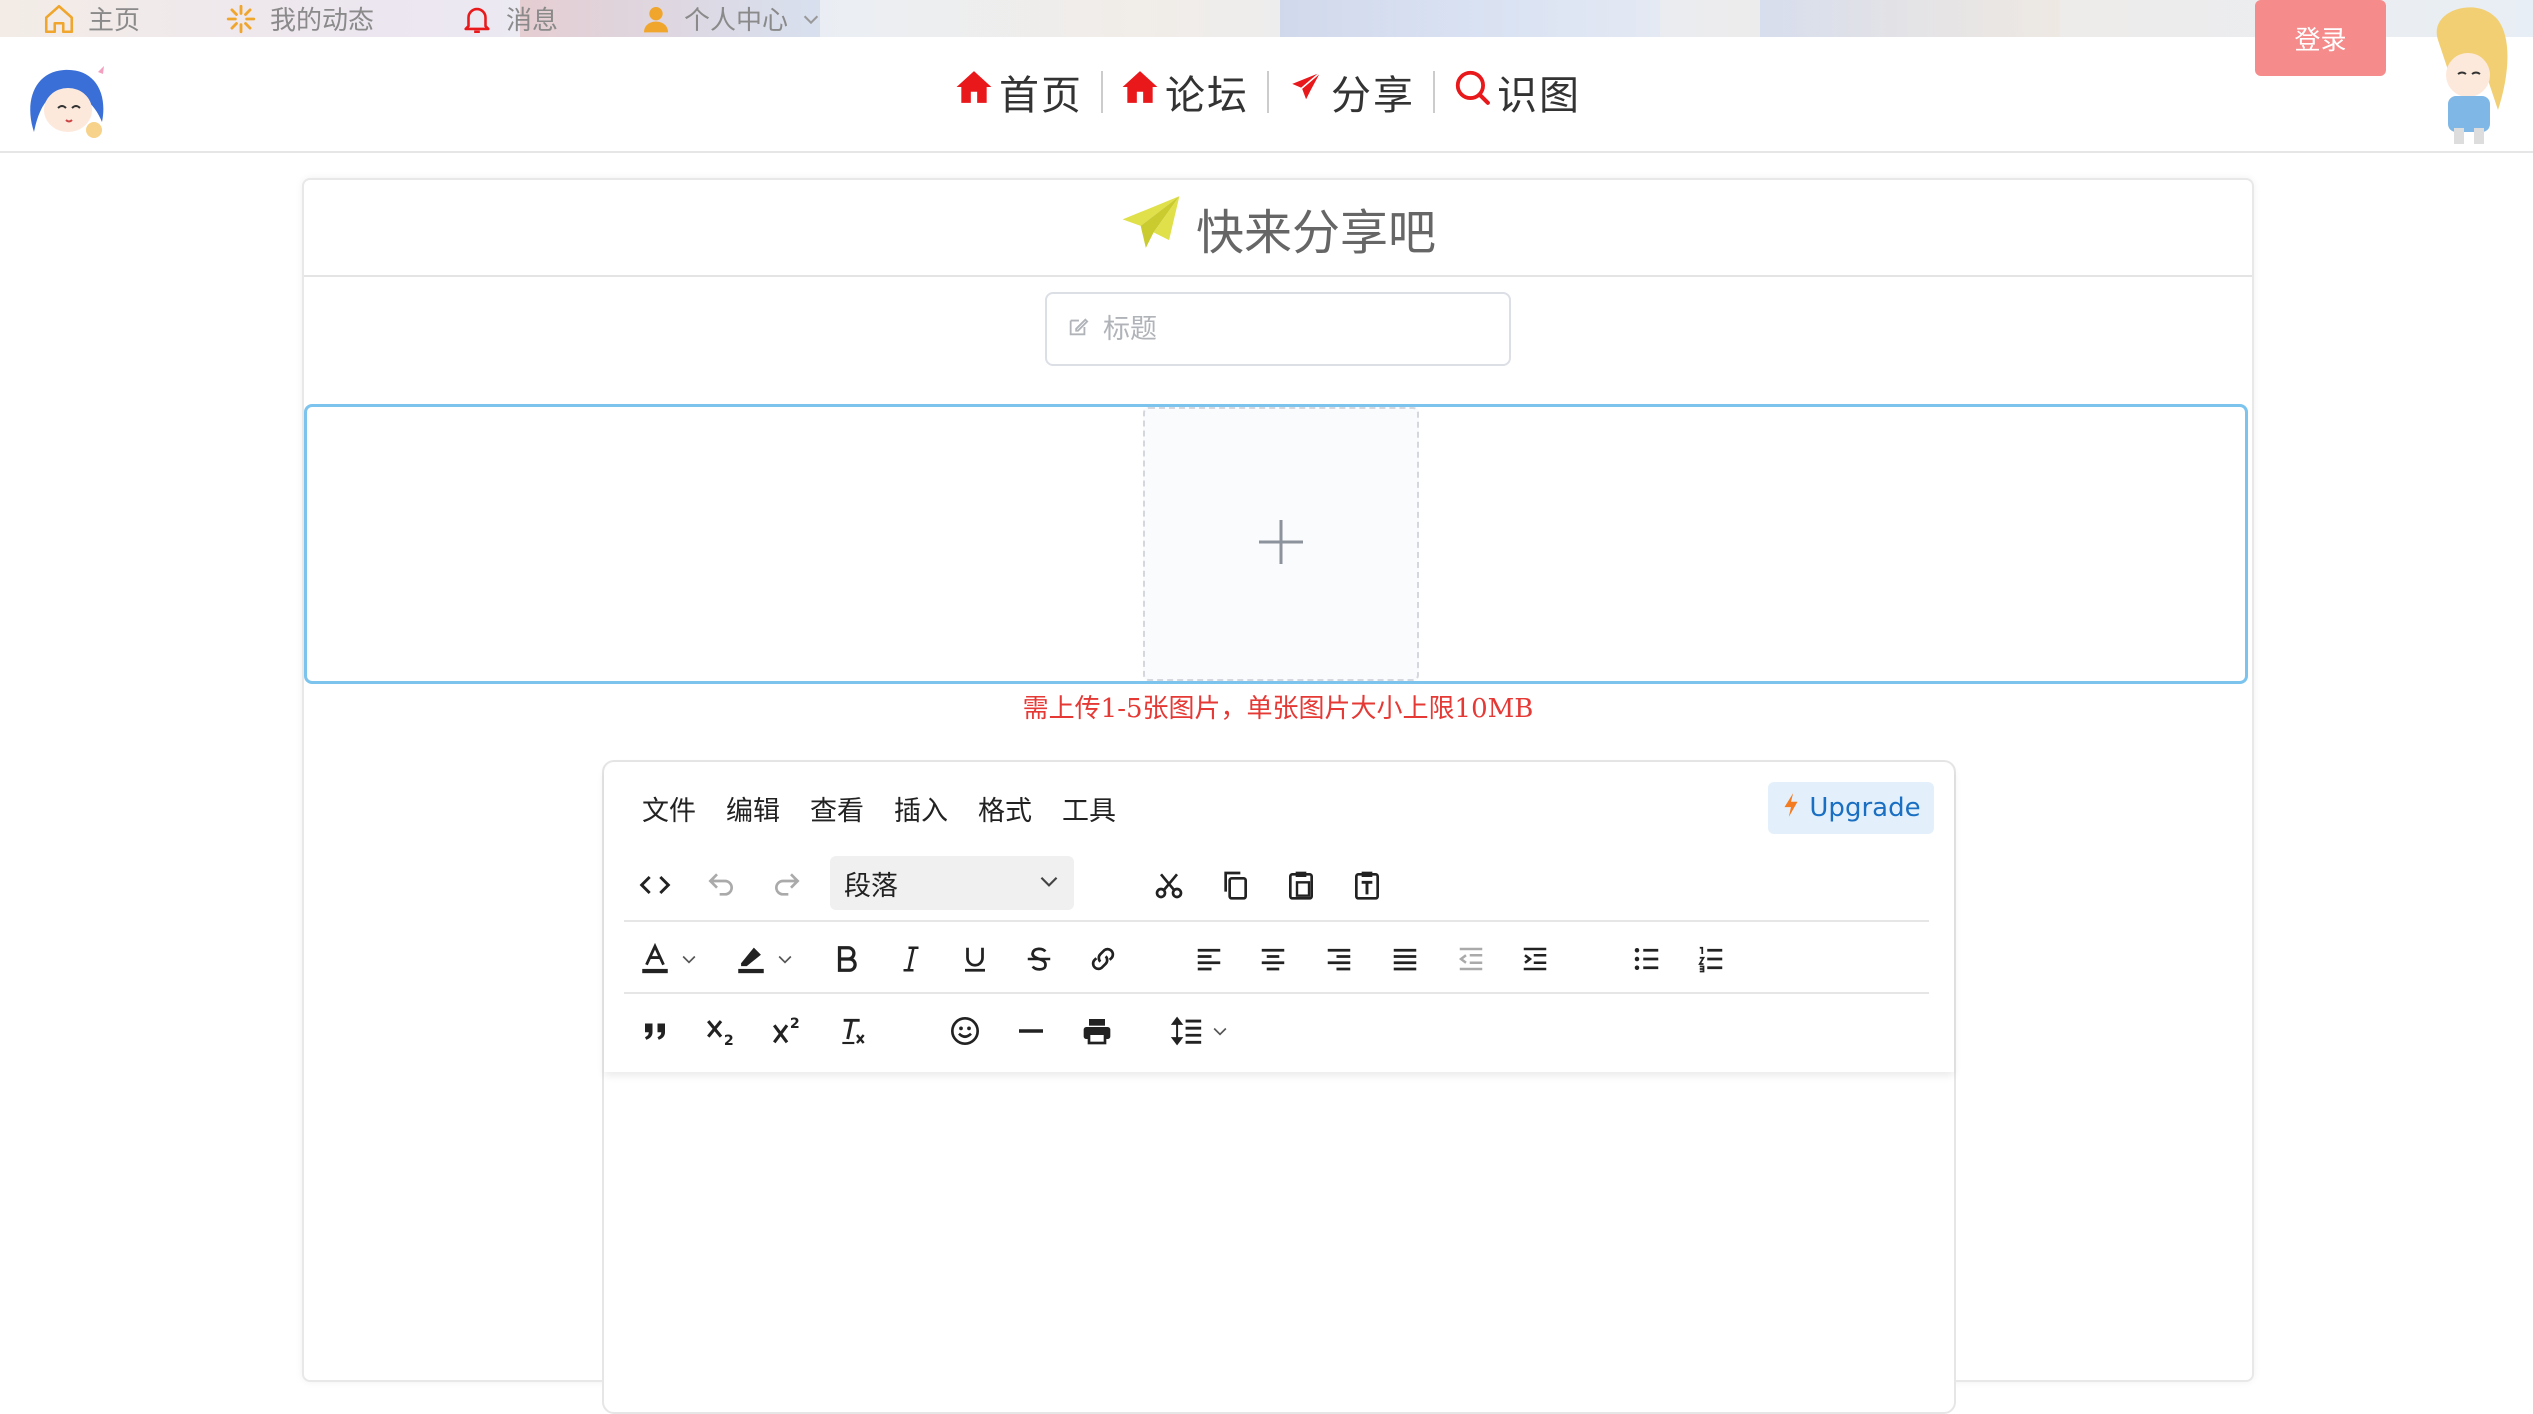  I want to click on highlight-color-button, so click(751, 959).